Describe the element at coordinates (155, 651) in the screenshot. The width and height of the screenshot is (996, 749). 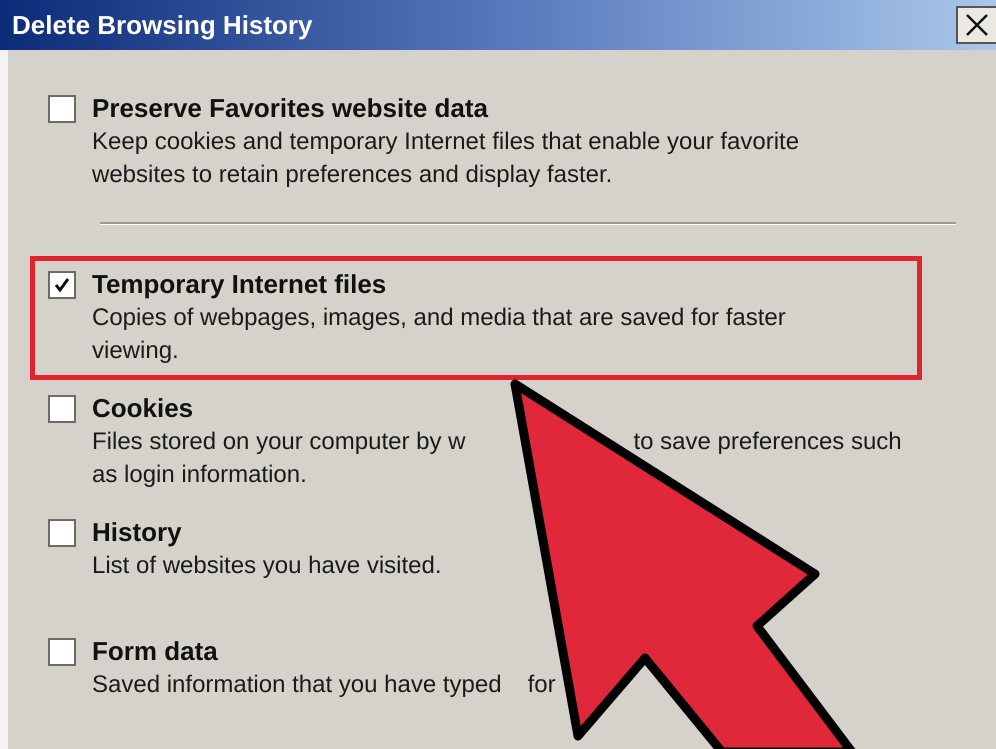
I see `option-label: Form data` at that location.